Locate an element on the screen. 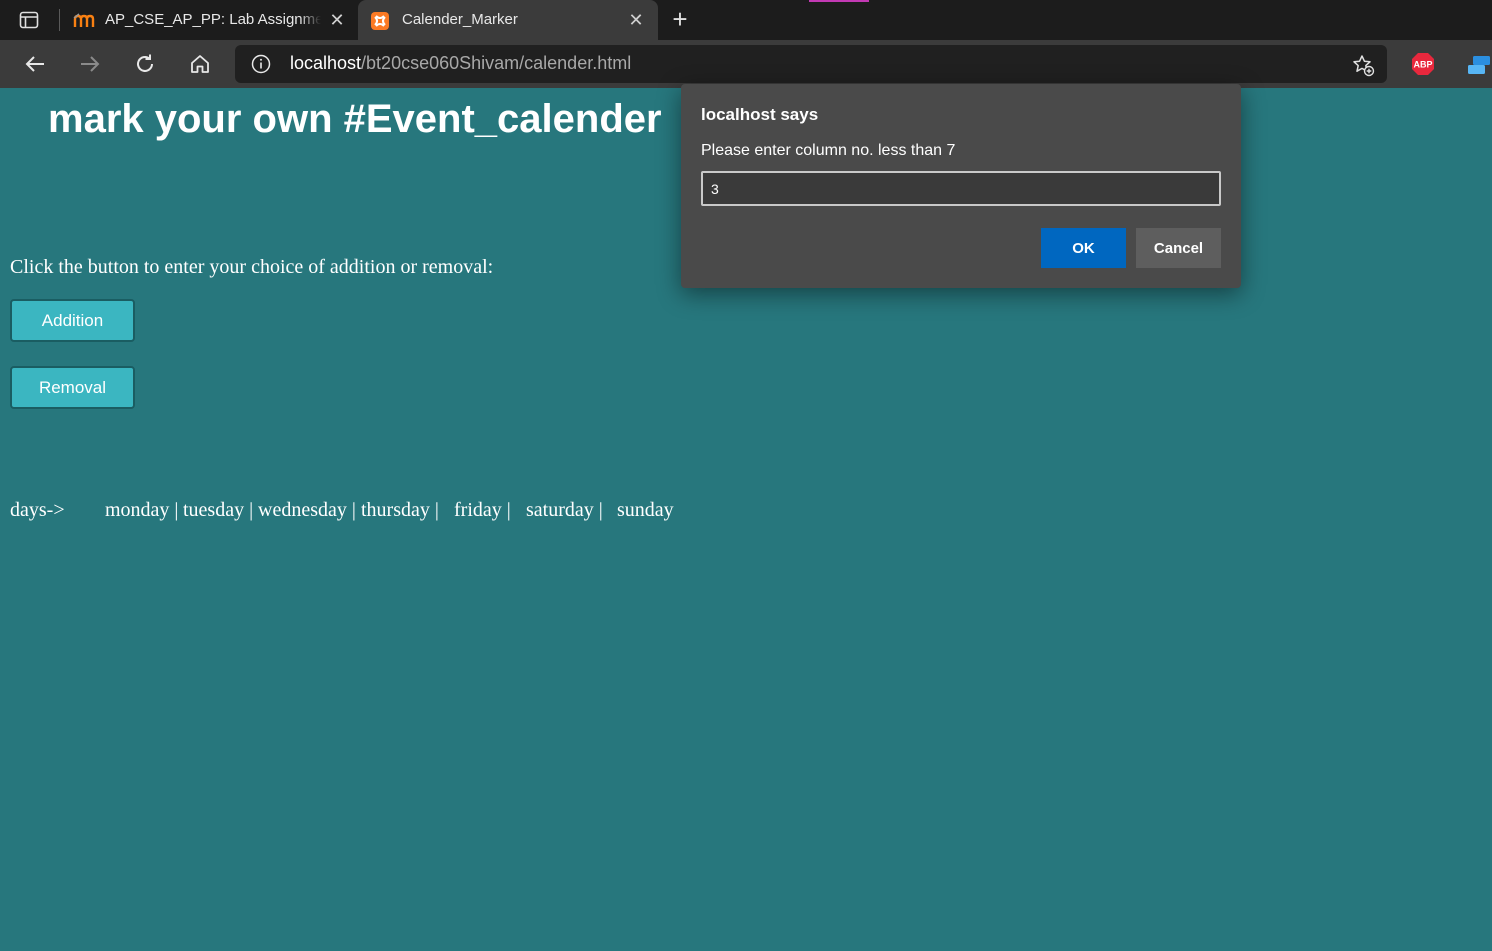  url-text: localhost/bt20cse060Shivam/calender.html is located at coordinates (460, 63).